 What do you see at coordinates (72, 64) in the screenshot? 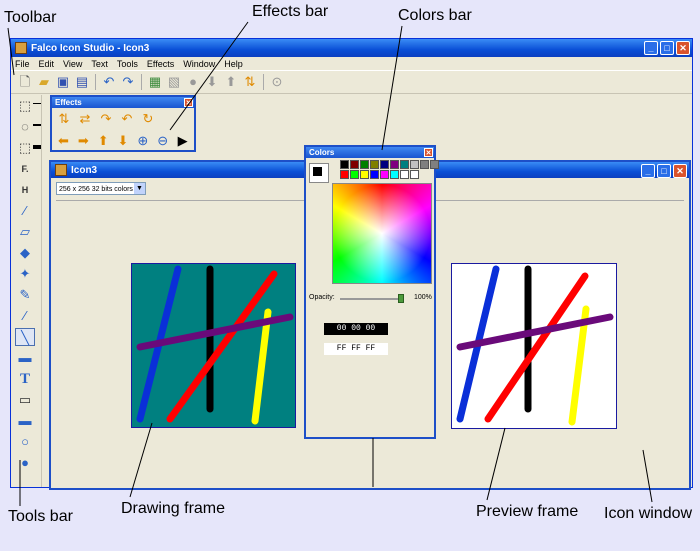
I see `menu-view: View` at bounding box center [72, 64].